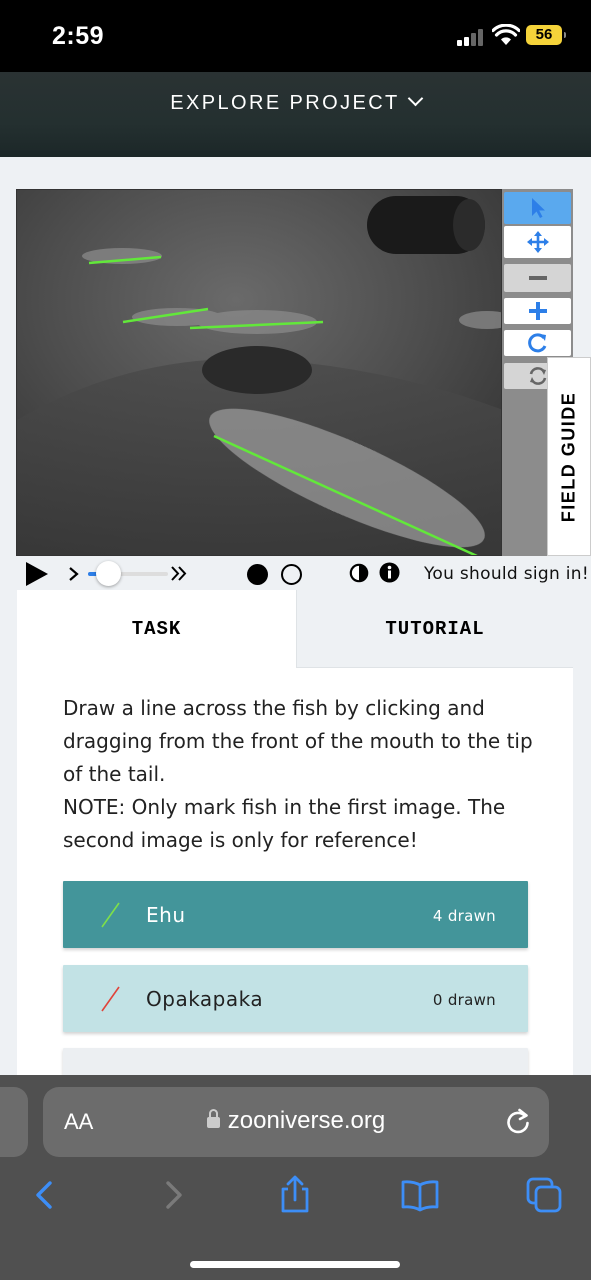  I want to click on zoom-in-button, so click(537, 311).